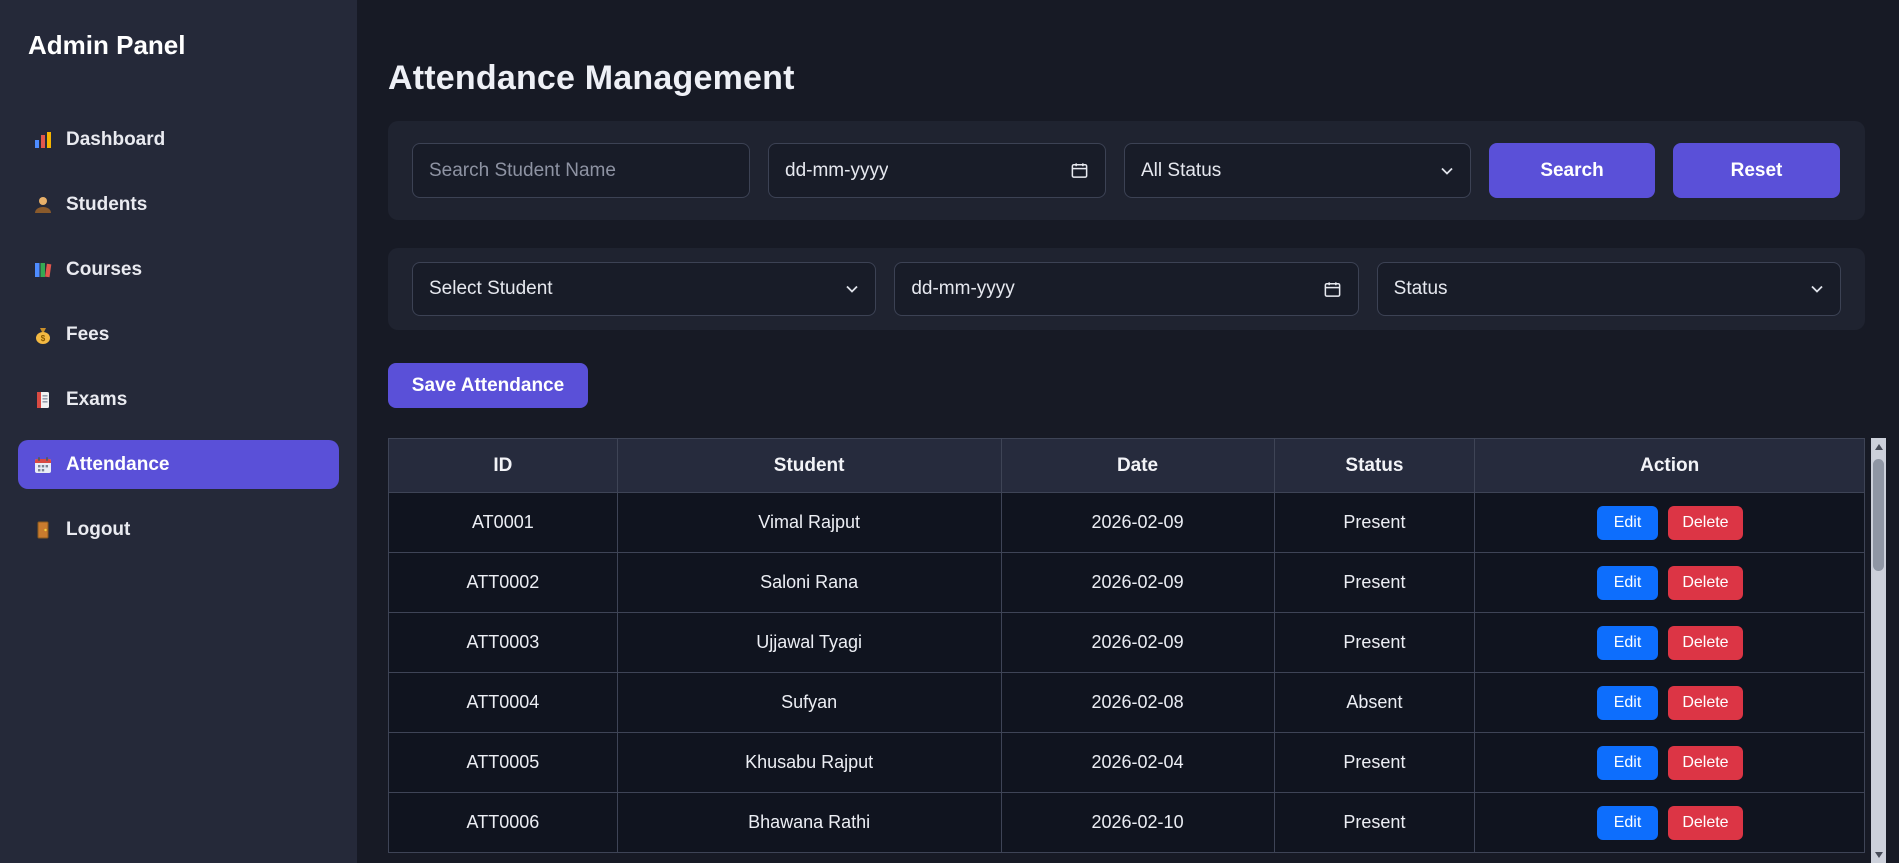  Describe the element at coordinates (837, 170) in the screenshot. I see `search-date-value: dd-mm-yyyy` at that location.